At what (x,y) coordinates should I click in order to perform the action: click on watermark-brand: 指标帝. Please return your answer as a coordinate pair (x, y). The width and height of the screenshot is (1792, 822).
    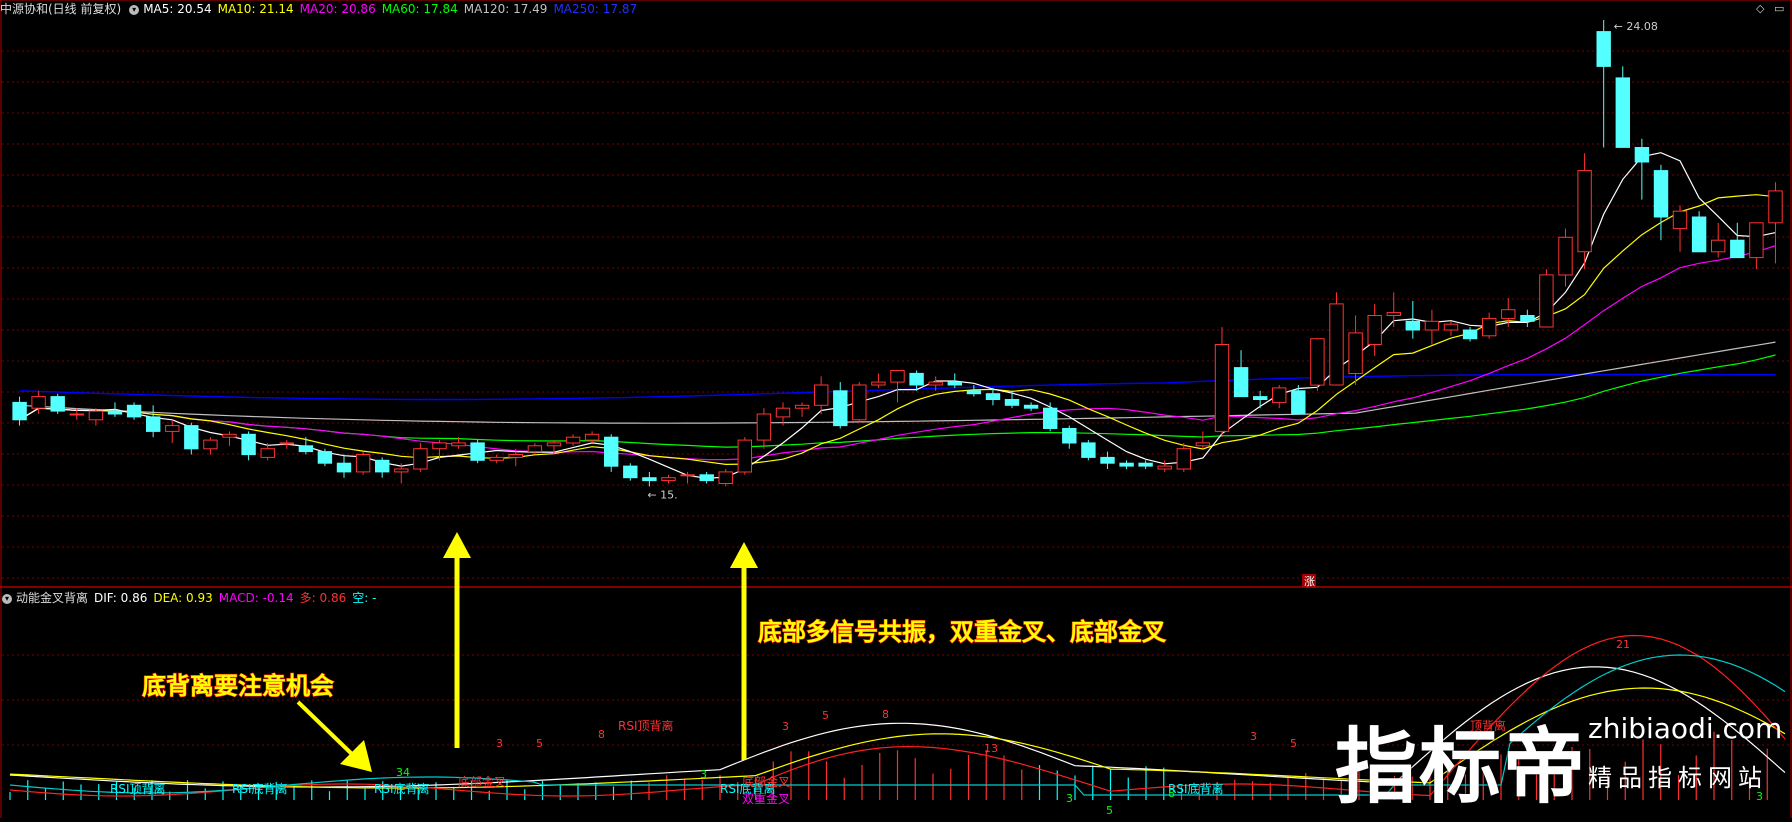
    Looking at the image, I should click on (1461, 767).